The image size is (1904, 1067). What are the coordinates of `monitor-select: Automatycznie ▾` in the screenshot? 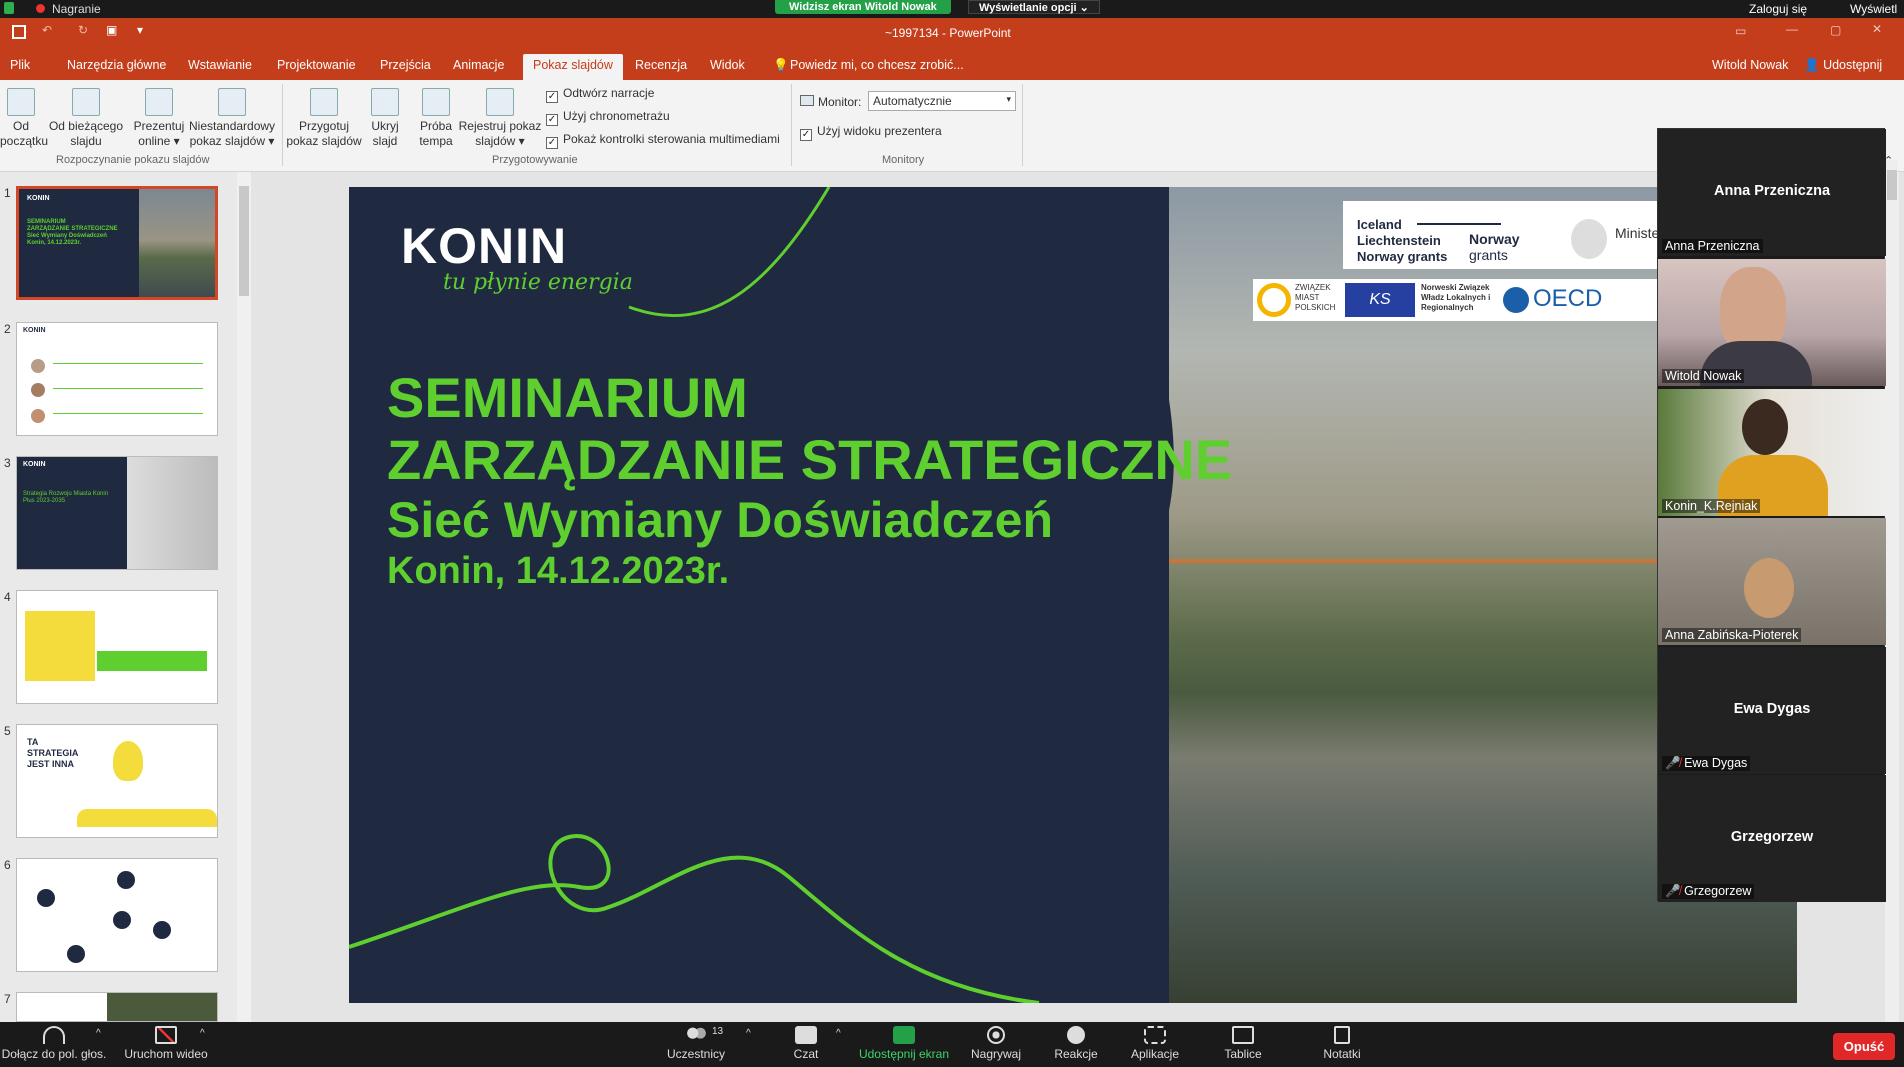 It's located at (942, 101).